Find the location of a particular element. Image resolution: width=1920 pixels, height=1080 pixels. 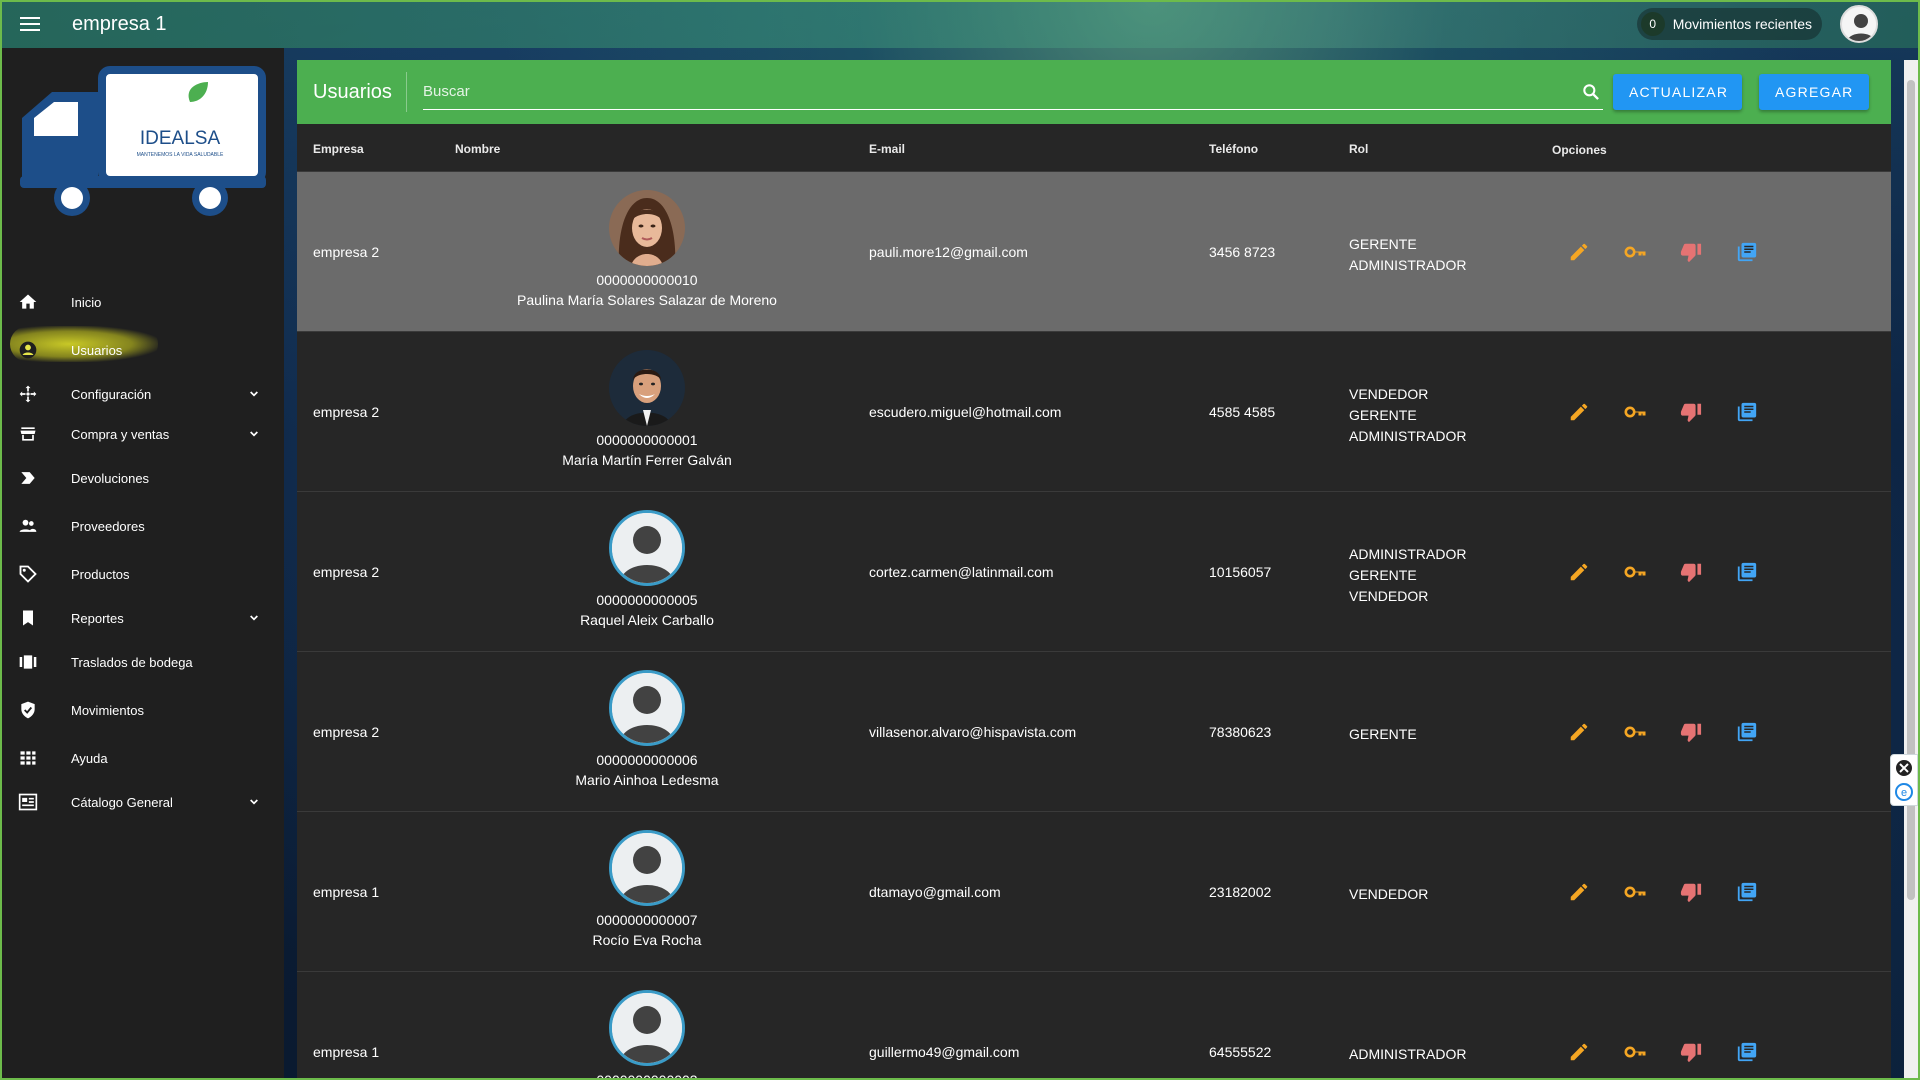

sidebar-item-configuracion: Configuración is located at coordinates (142, 394).